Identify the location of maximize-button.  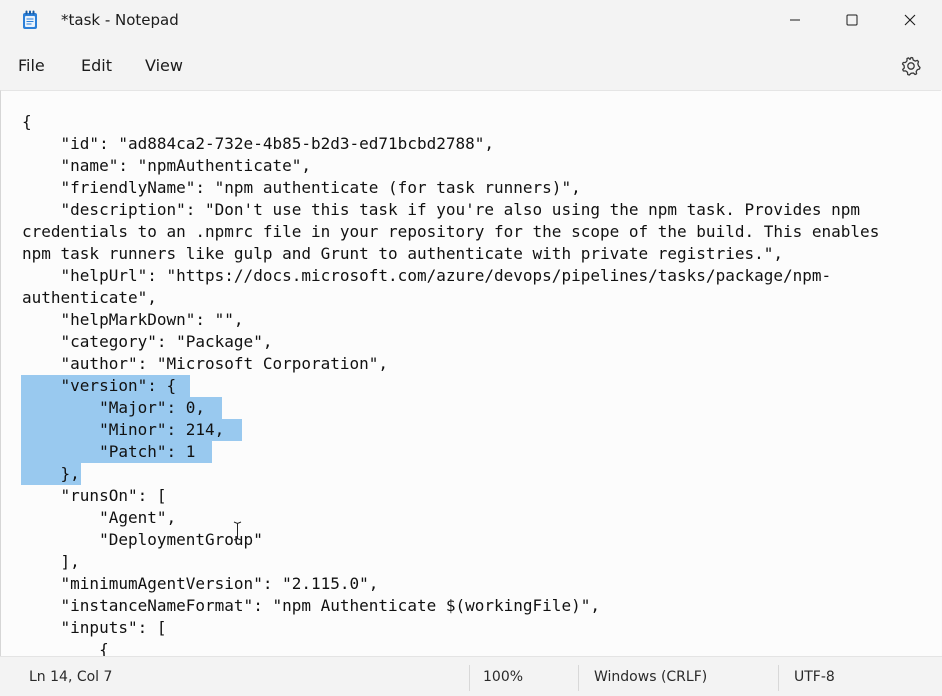
(851, 20).